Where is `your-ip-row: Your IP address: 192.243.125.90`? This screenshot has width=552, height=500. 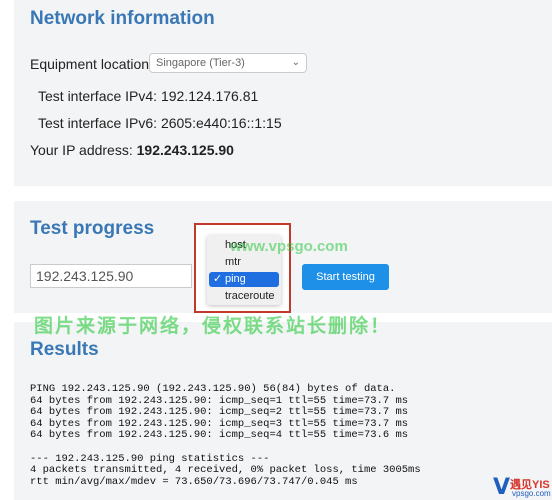 your-ip-row: Your IP address: 192.243.125.90 is located at coordinates (132, 150).